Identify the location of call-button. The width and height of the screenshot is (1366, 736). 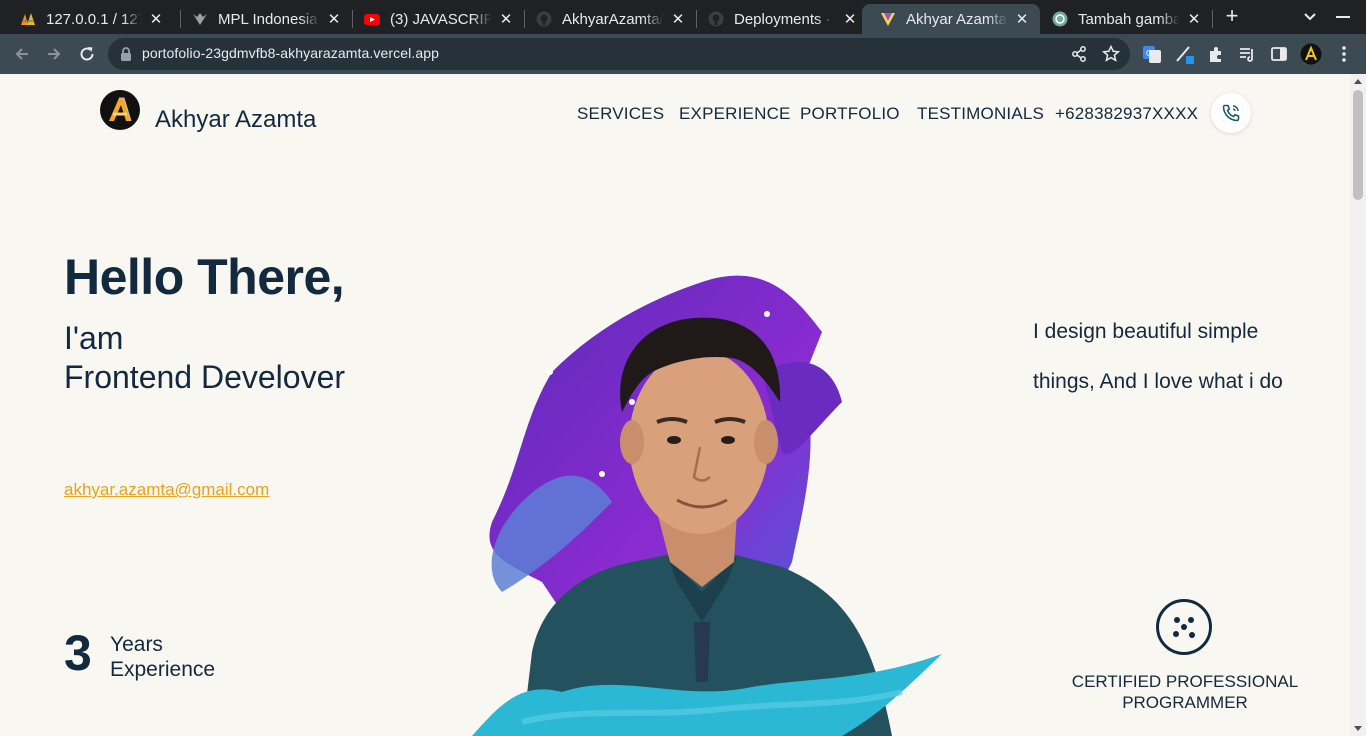
(1231, 113).